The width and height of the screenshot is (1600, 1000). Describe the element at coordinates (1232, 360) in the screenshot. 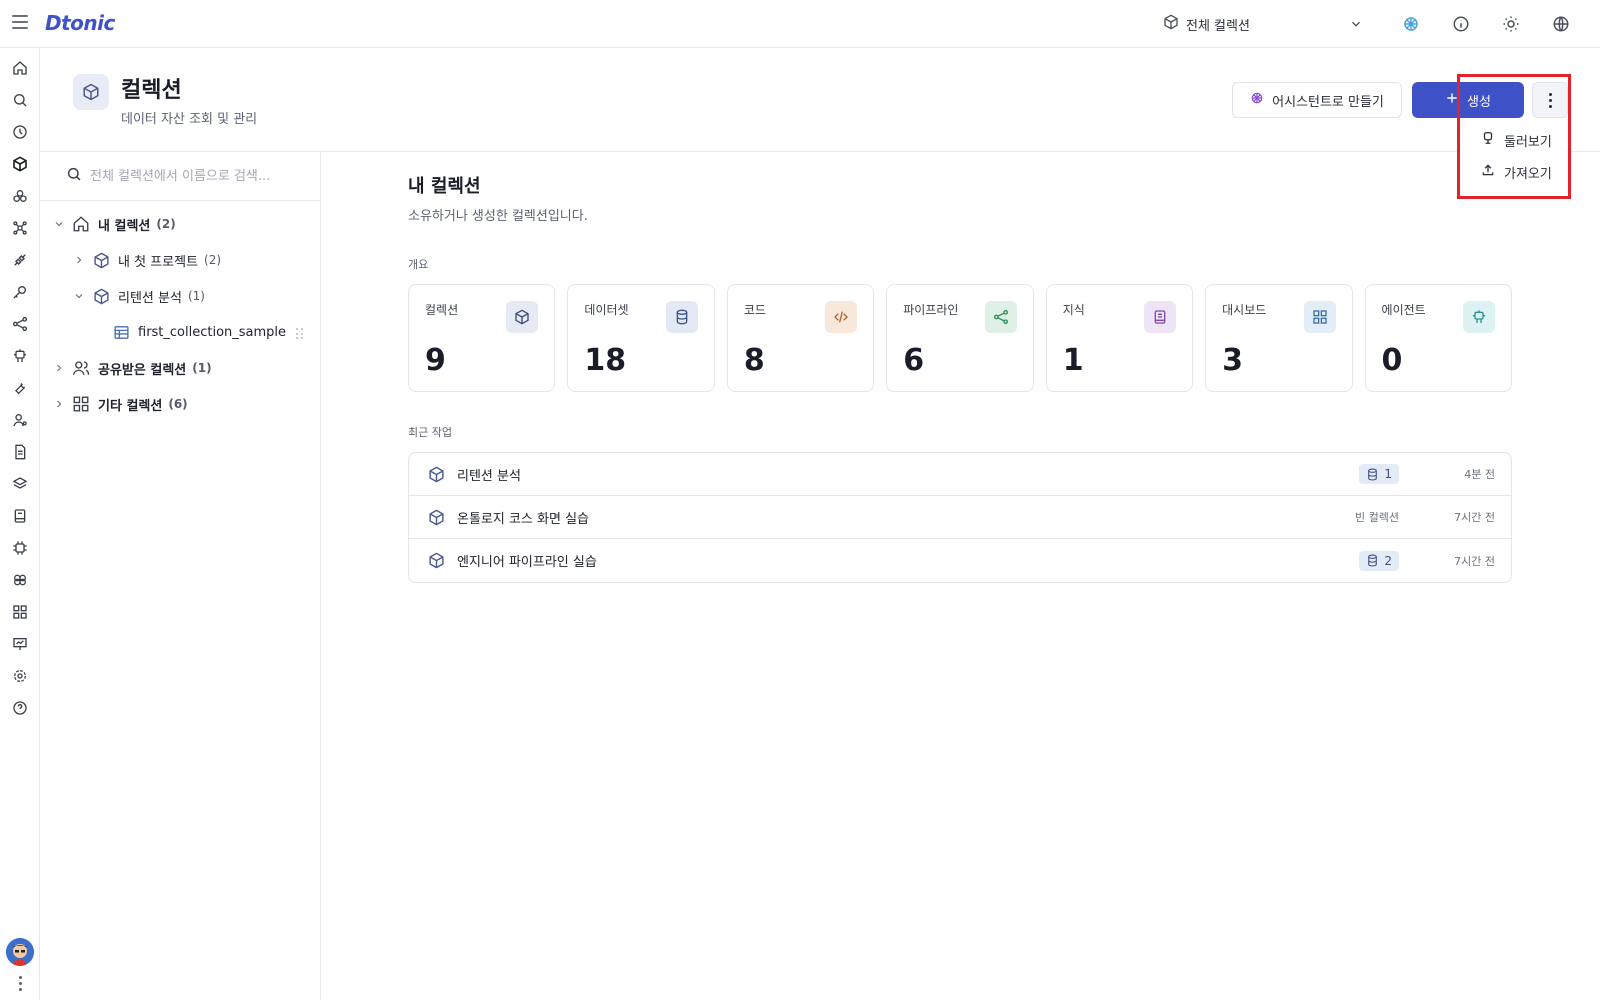

I see `card-value: 3` at that location.